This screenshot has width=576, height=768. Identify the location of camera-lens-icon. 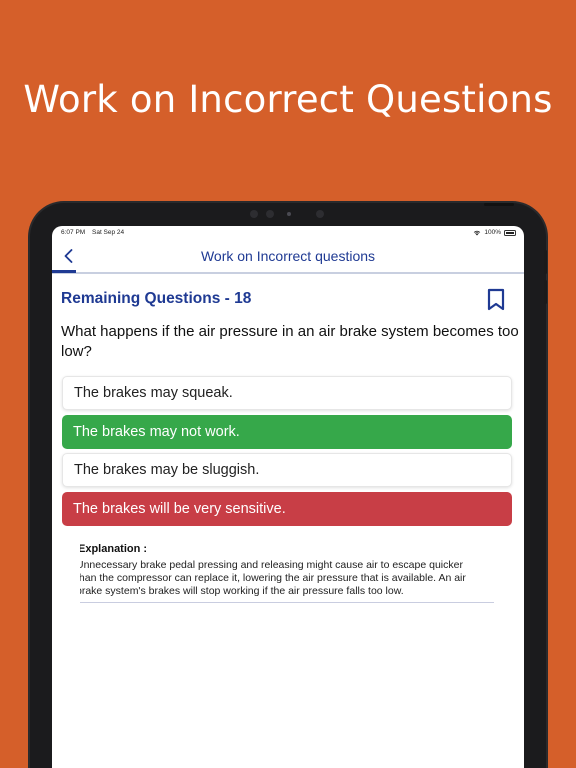
(270, 214).